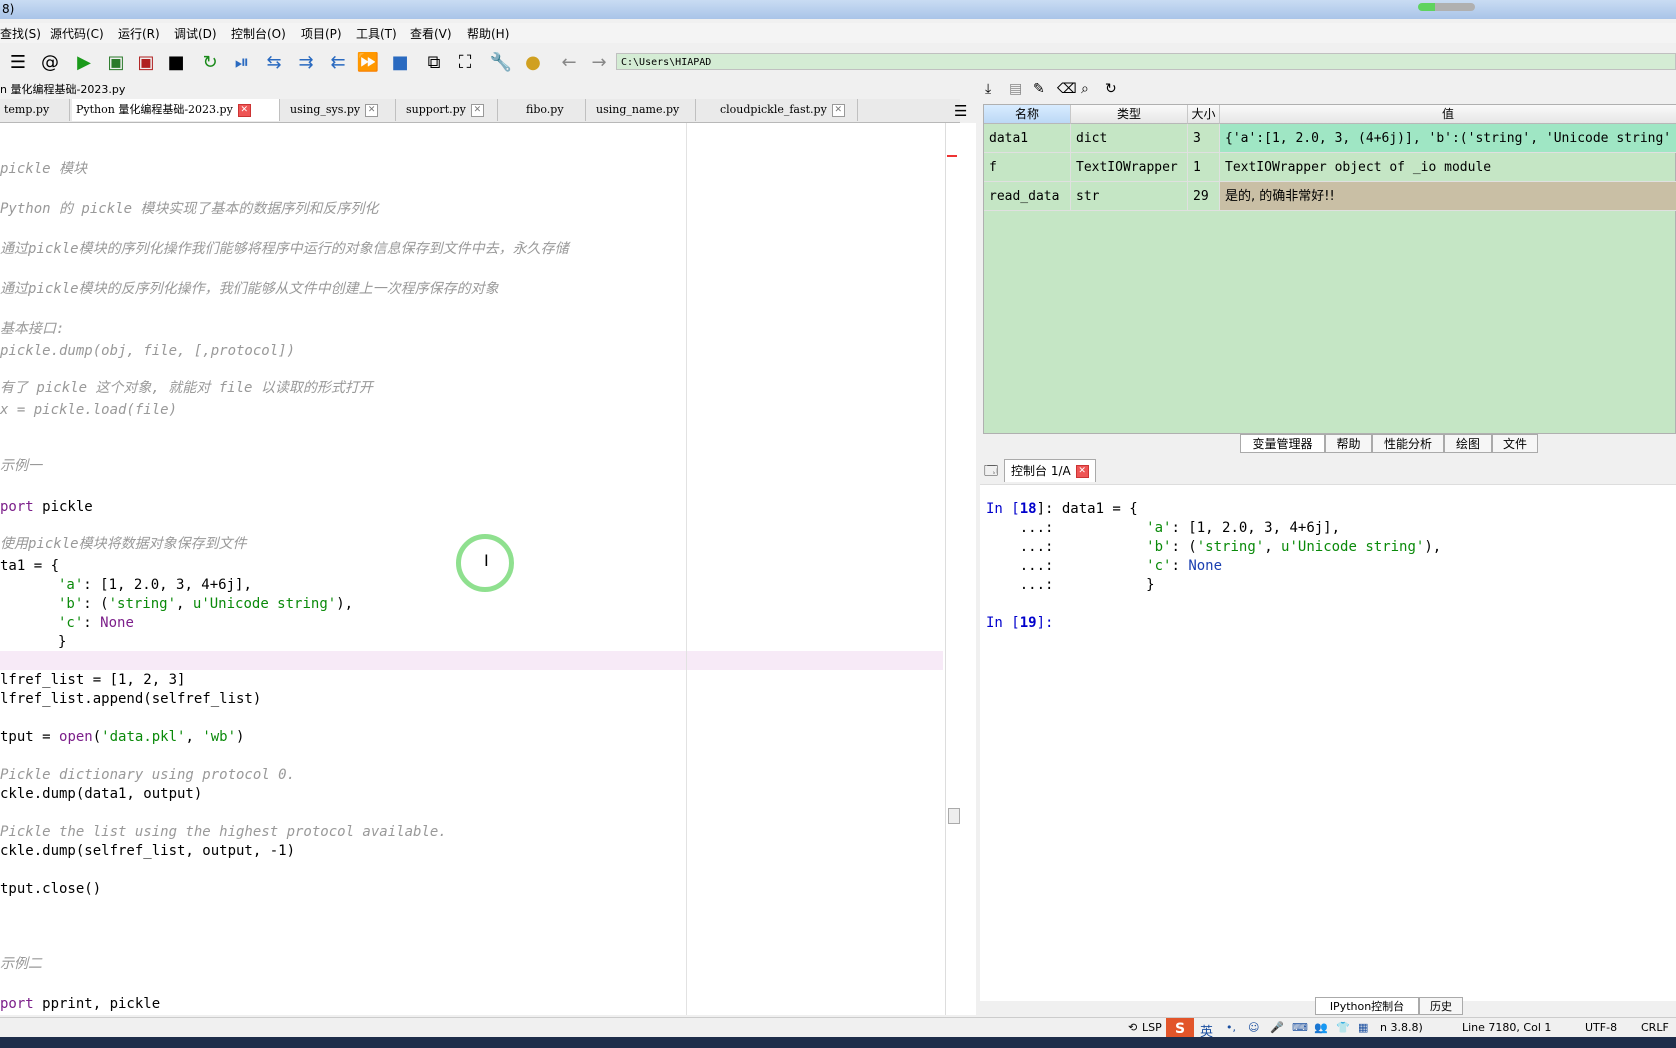 The height and width of the screenshot is (1048, 1676). Describe the element at coordinates (1348, 443) in the screenshot. I see `tab-help: 帮助` at that location.